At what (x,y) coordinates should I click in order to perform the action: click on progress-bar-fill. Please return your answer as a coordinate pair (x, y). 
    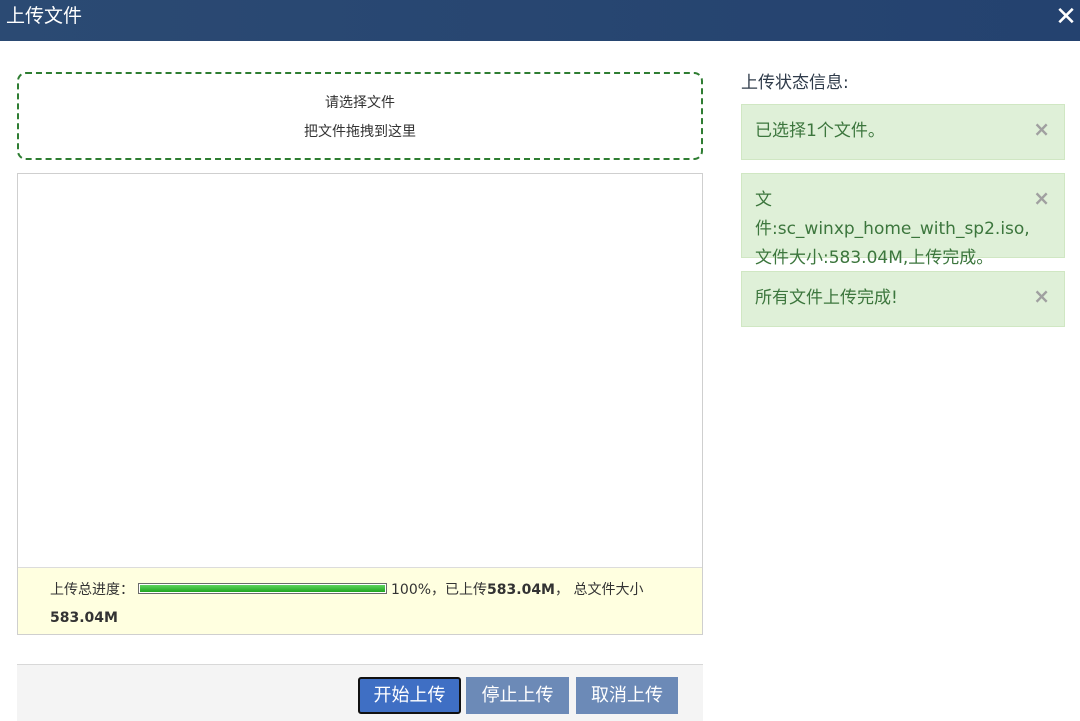
    Looking at the image, I should click on (262, 588).